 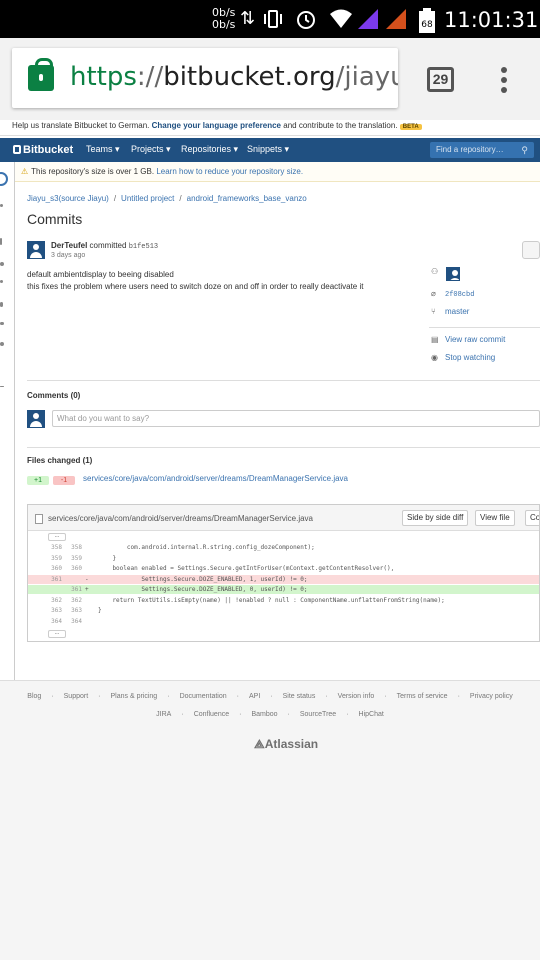 I want to click on bitbucket-logo: Bitbucket, so click(x=43, y=150).